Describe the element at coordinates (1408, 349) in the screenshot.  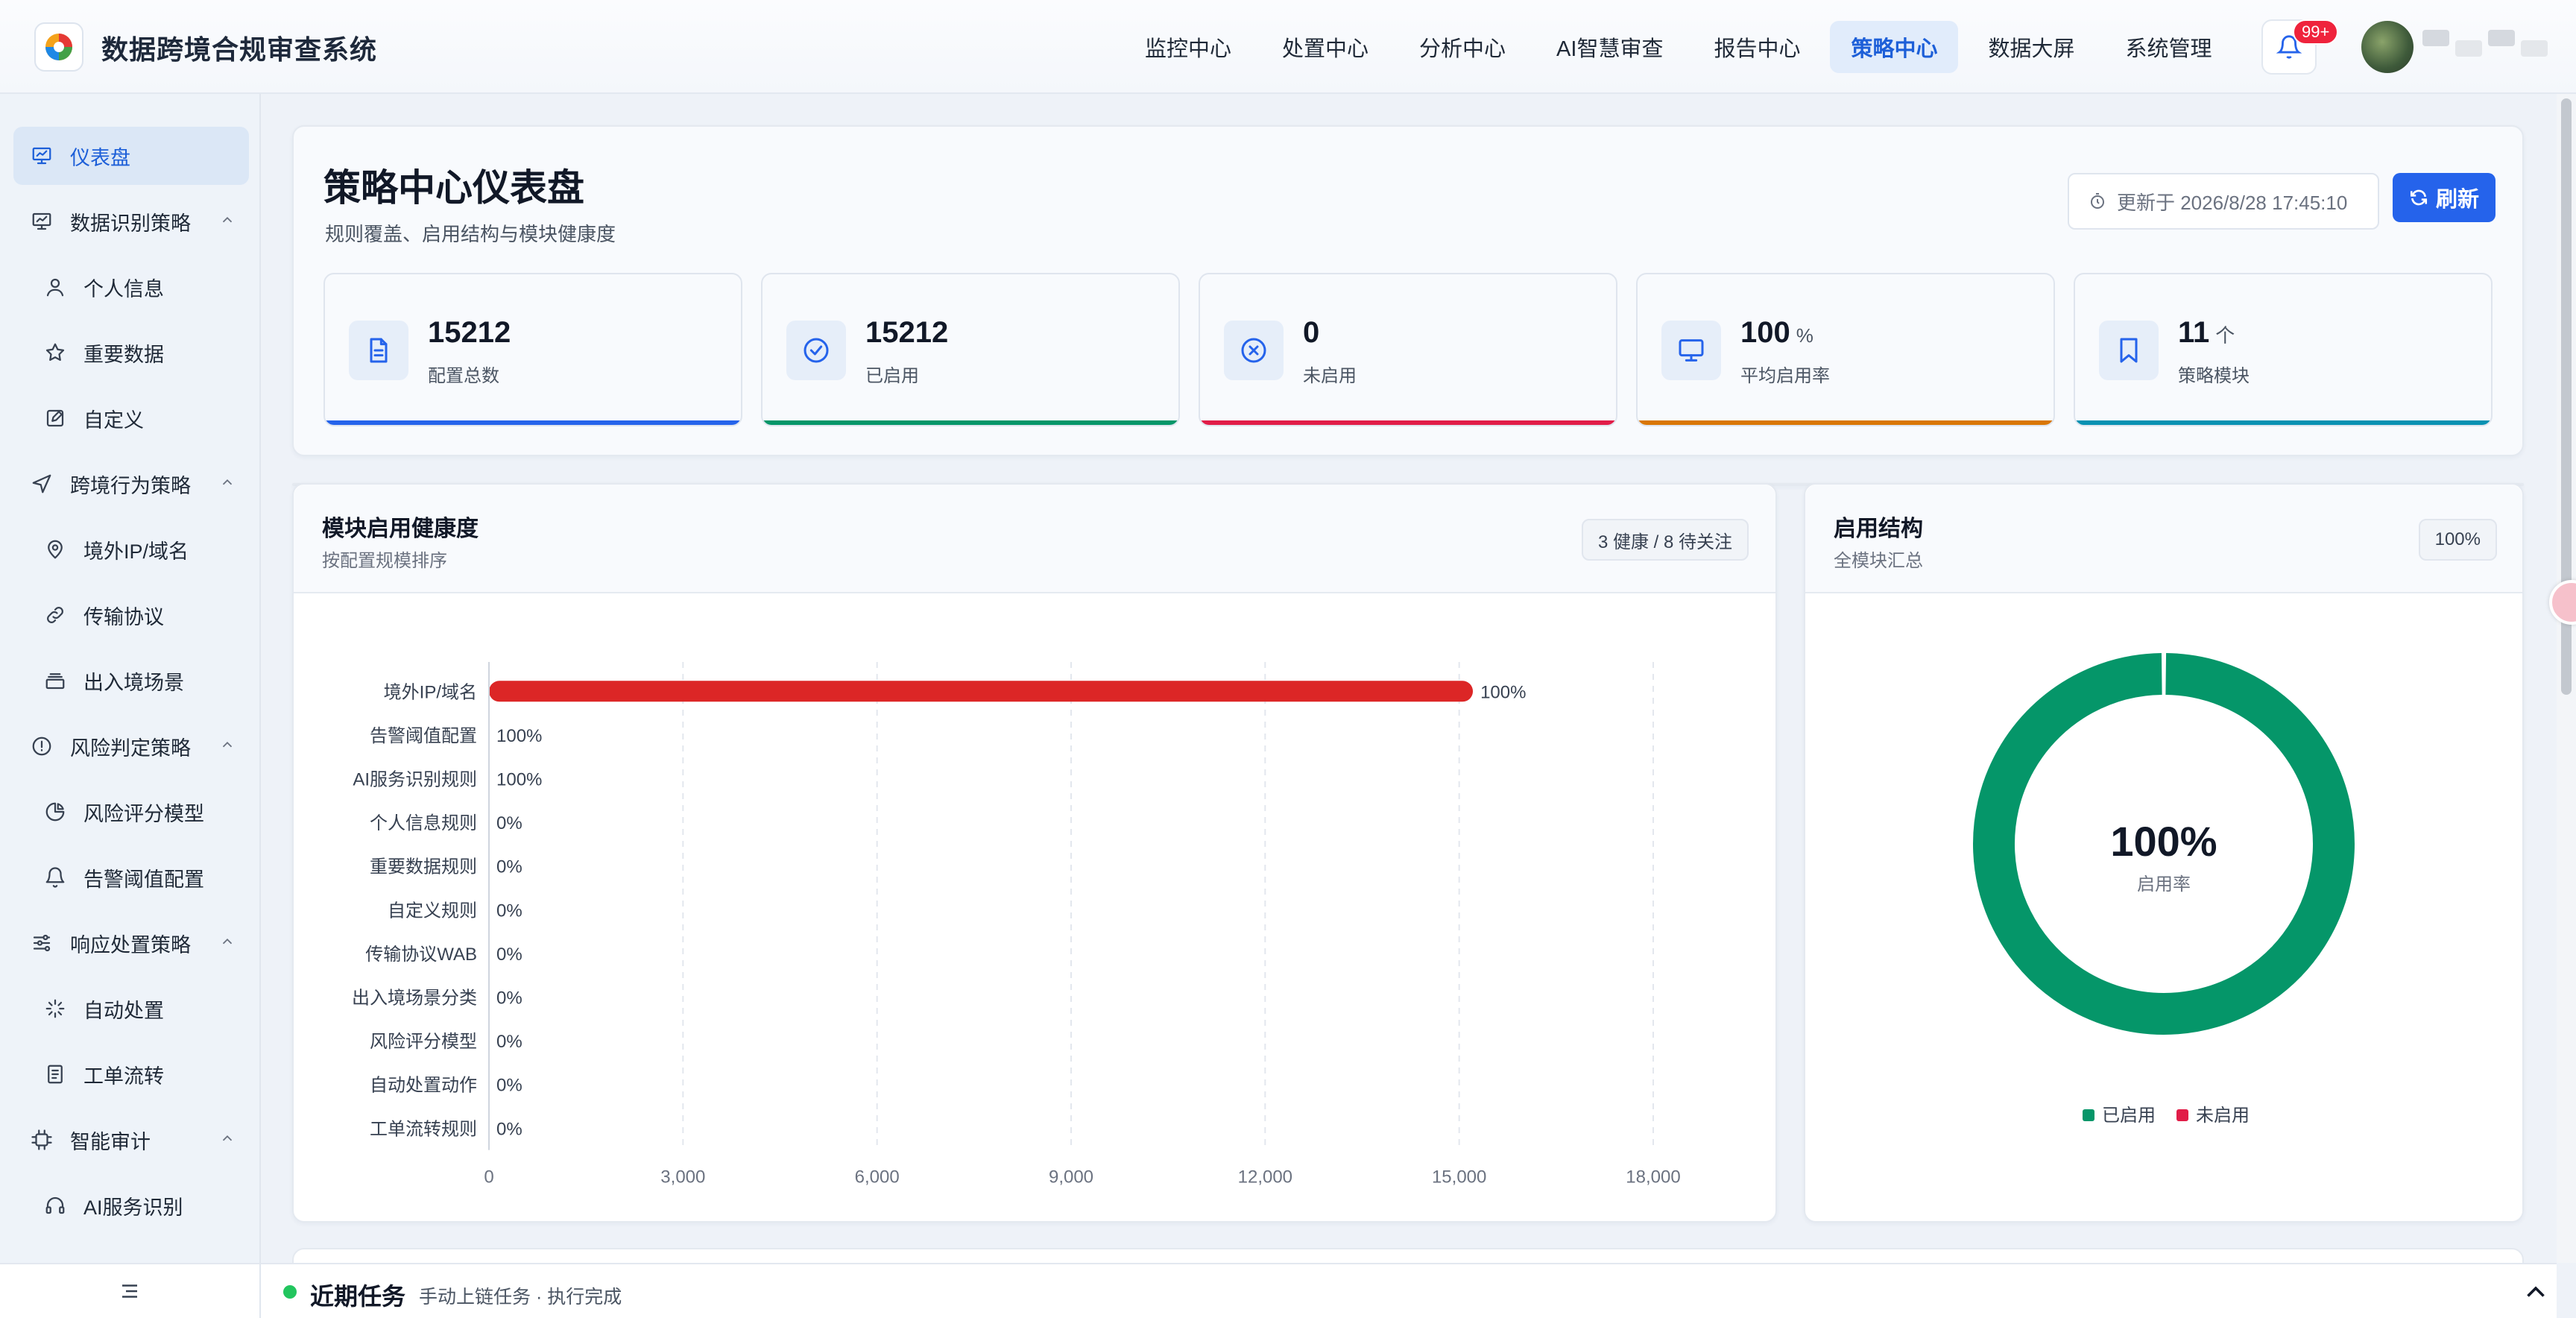
I see `stat-card: 0 未启用` at that location.